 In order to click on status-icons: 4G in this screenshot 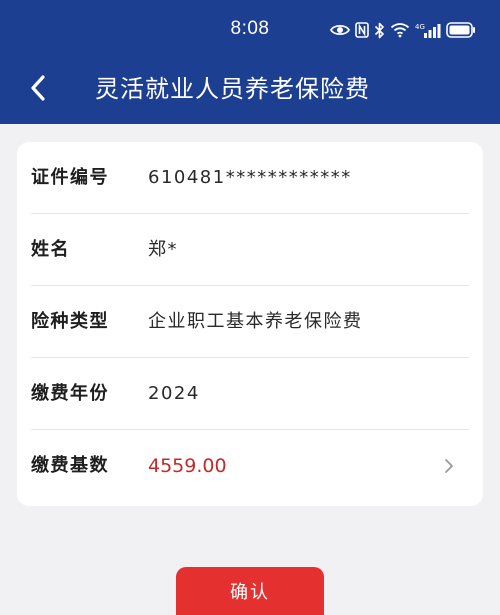, I will do `click(403, 30)`.